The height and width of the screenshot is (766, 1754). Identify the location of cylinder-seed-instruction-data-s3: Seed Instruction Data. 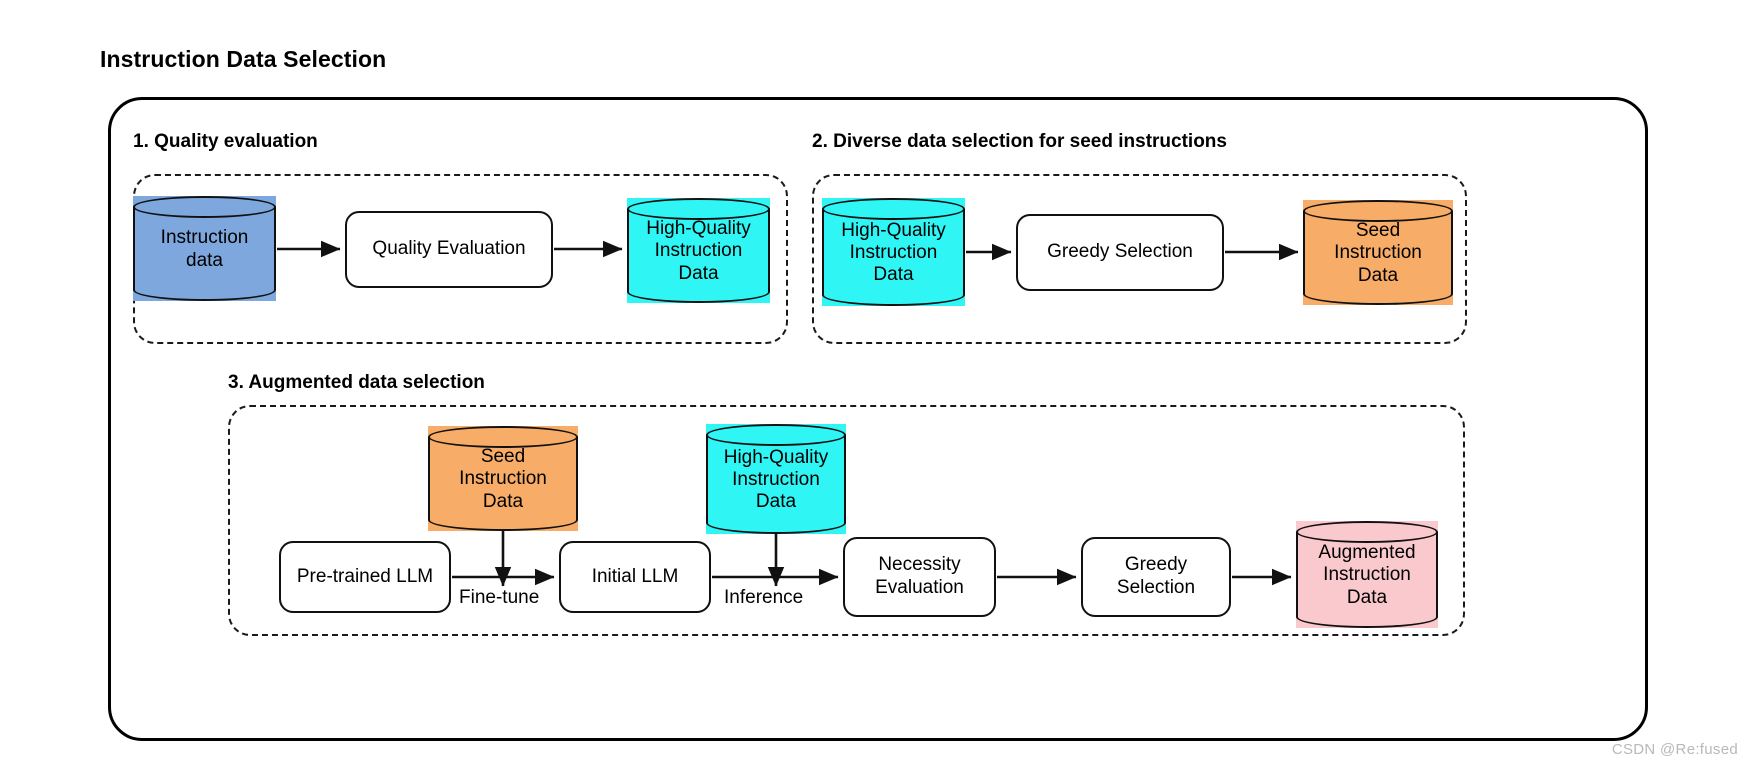
(503, 478).